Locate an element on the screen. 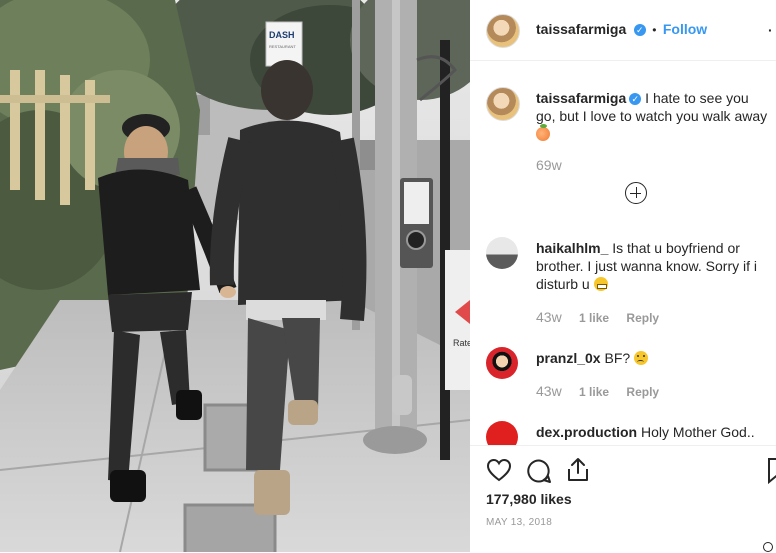 This screenshot has height=553, width=776. comment-username: pranzl_0x is located at coordinates (568, 358).